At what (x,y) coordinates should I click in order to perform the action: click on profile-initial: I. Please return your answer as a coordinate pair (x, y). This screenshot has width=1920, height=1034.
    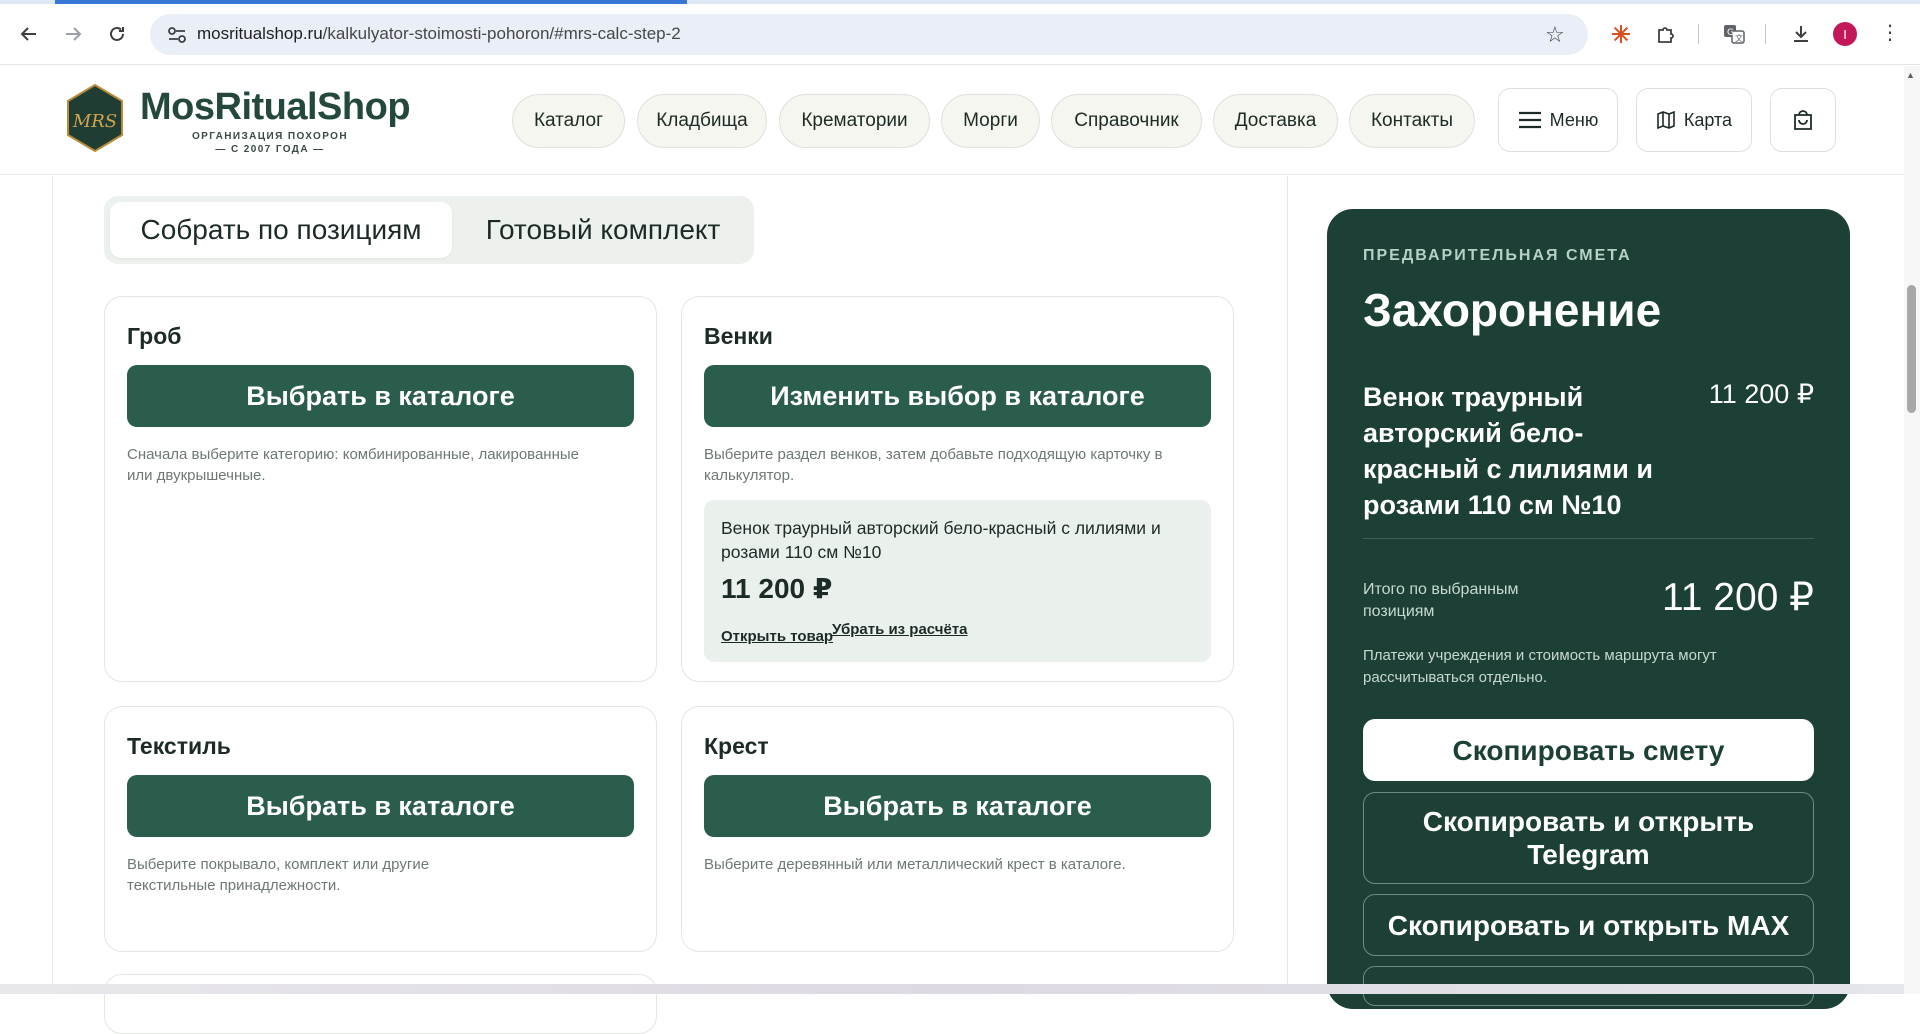
    Looking at the image, I should click on (1845, 34).